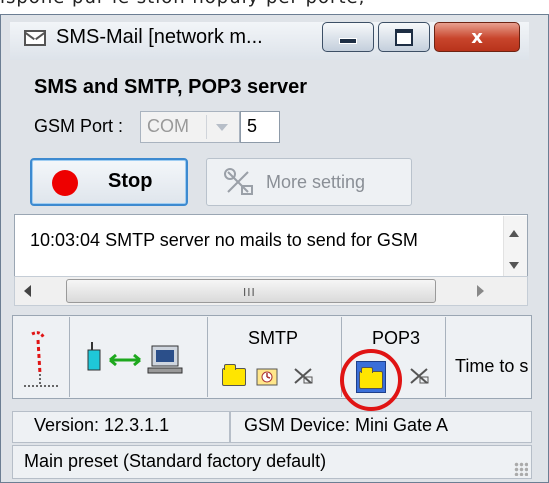 The height and width of the screenshot is (483, 549). What do you see at coordinates (102, 425) in the screenshot?
I see `version-text: Version: 12.3.1.1` at bounding box center [102, 425].